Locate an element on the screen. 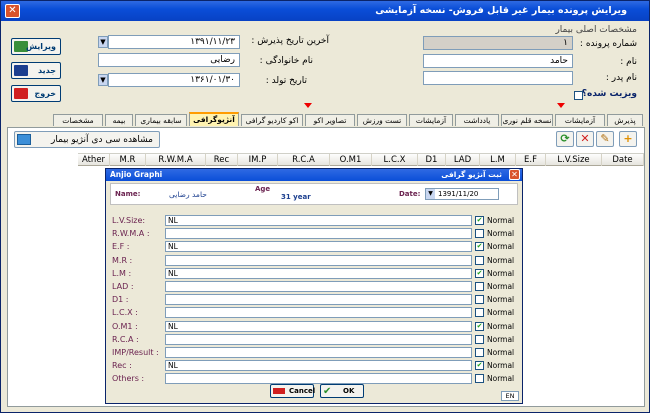  tab-tests: آزمایشات is located at coordinates (431, 120).